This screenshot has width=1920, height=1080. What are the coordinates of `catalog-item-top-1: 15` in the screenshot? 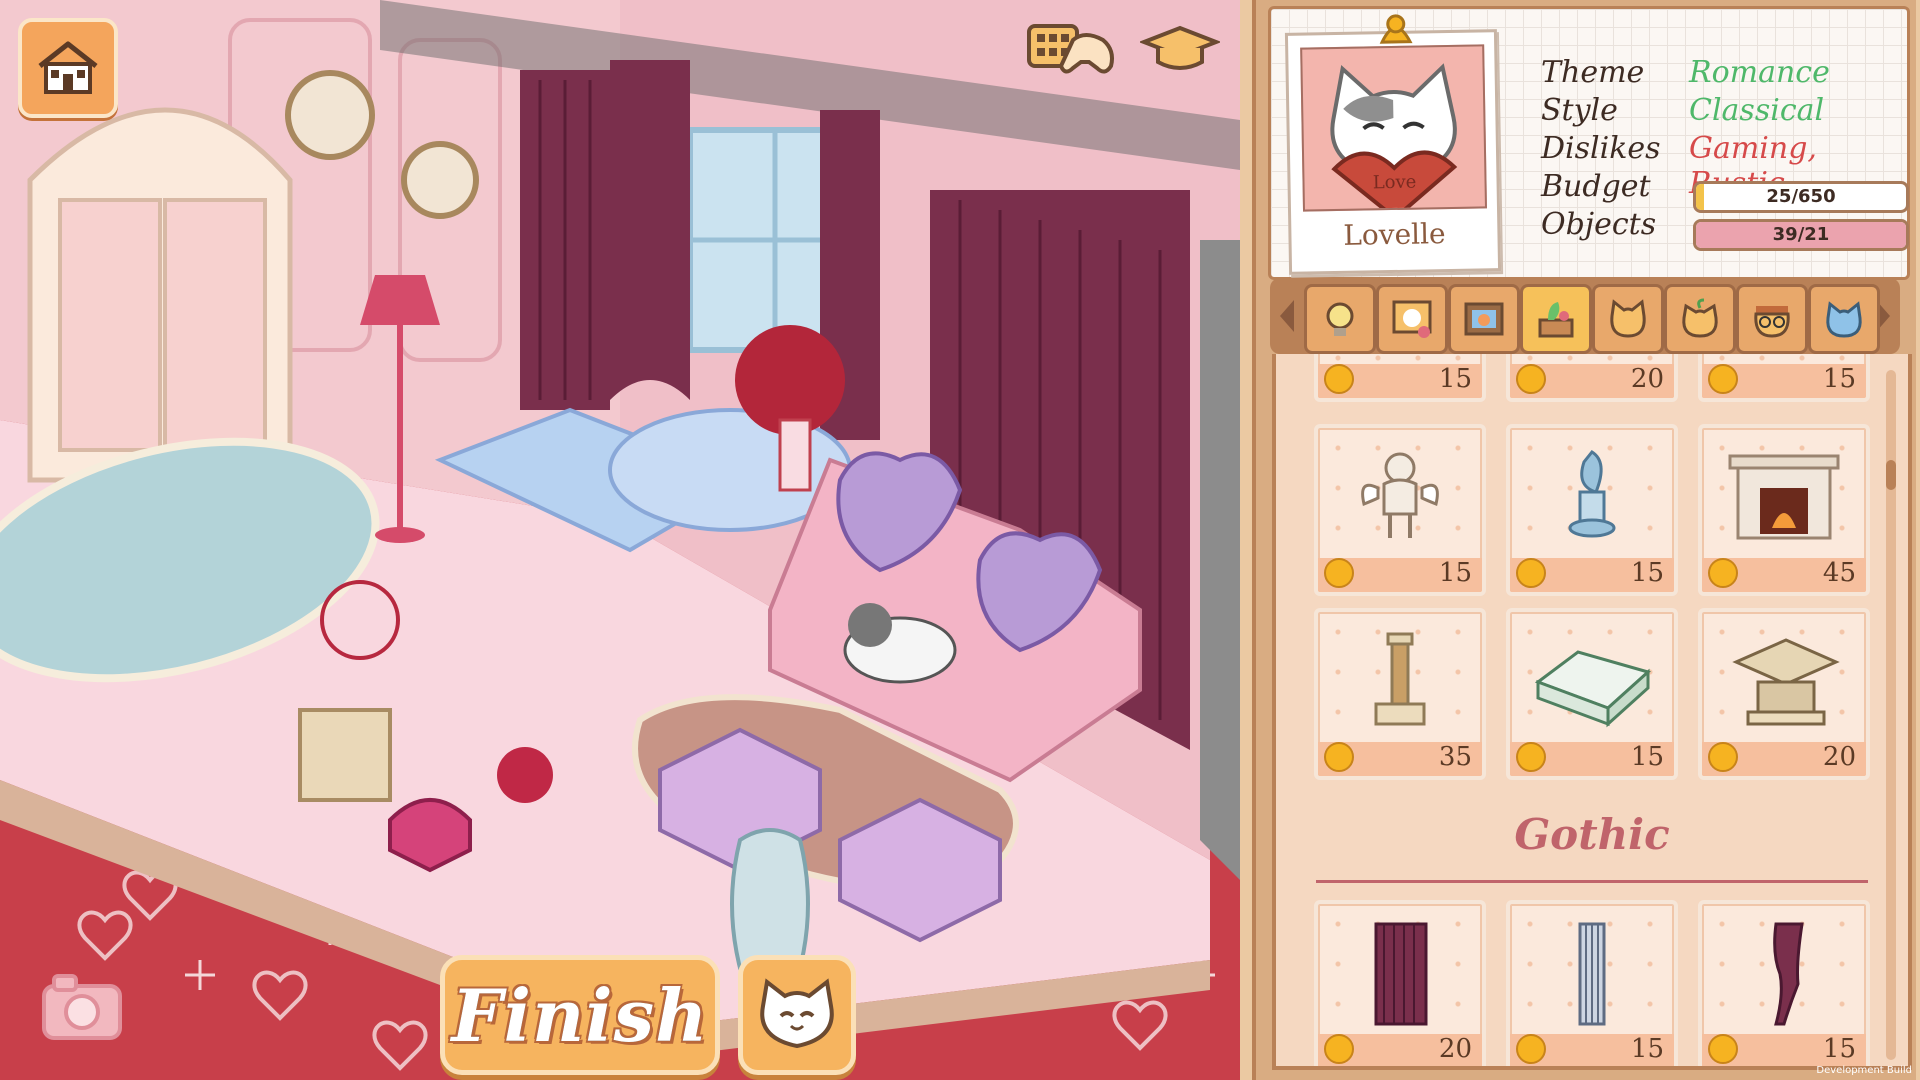 It's located at (1400, 378).